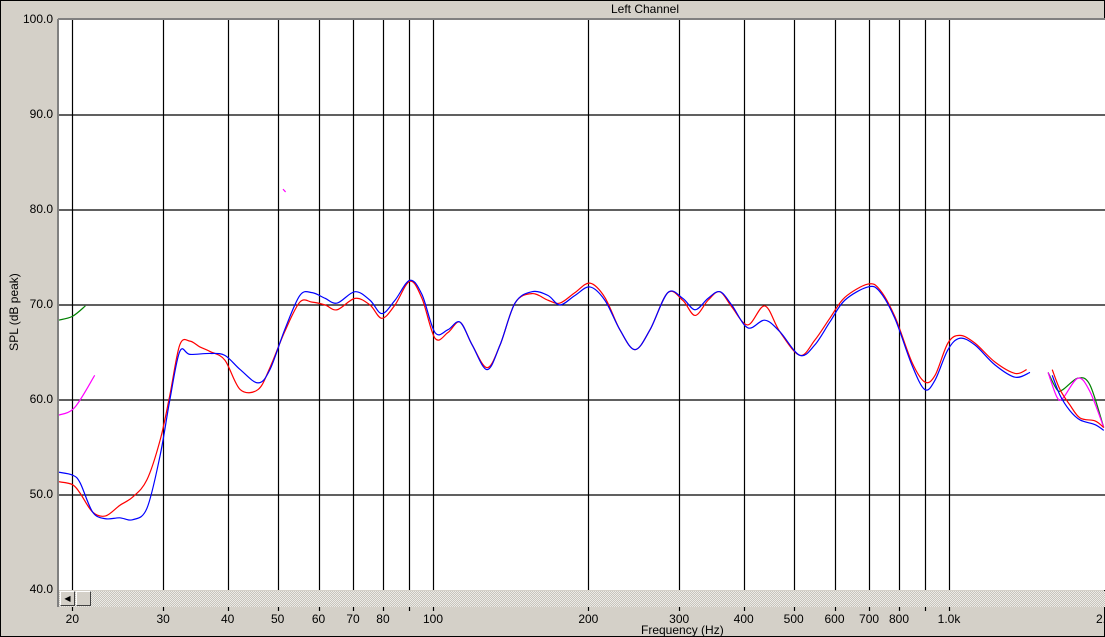  I want to click on x-tick-label: 800, so click(898, 619).